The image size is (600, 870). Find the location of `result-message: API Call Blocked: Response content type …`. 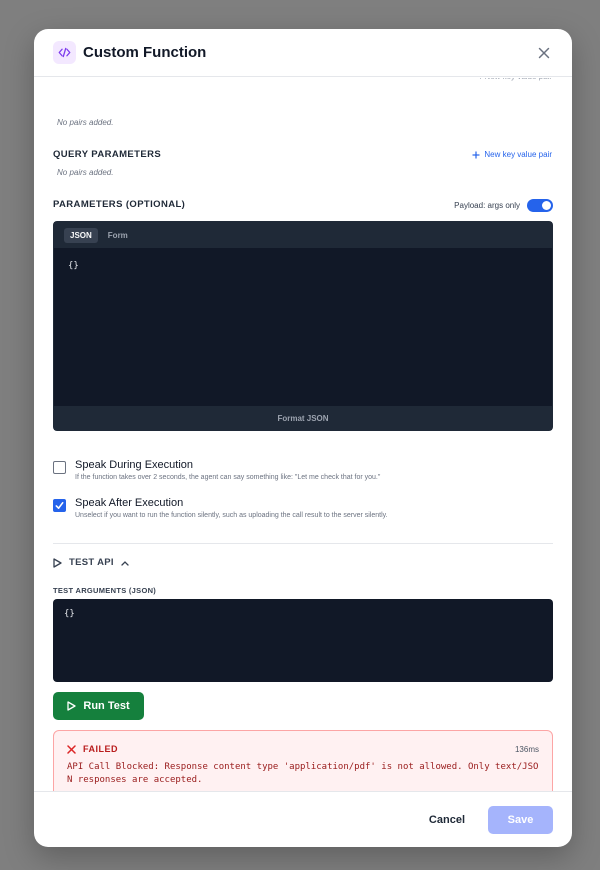

result-message: API Call Blocked: Response content type … is located at coordinates (303, 773).